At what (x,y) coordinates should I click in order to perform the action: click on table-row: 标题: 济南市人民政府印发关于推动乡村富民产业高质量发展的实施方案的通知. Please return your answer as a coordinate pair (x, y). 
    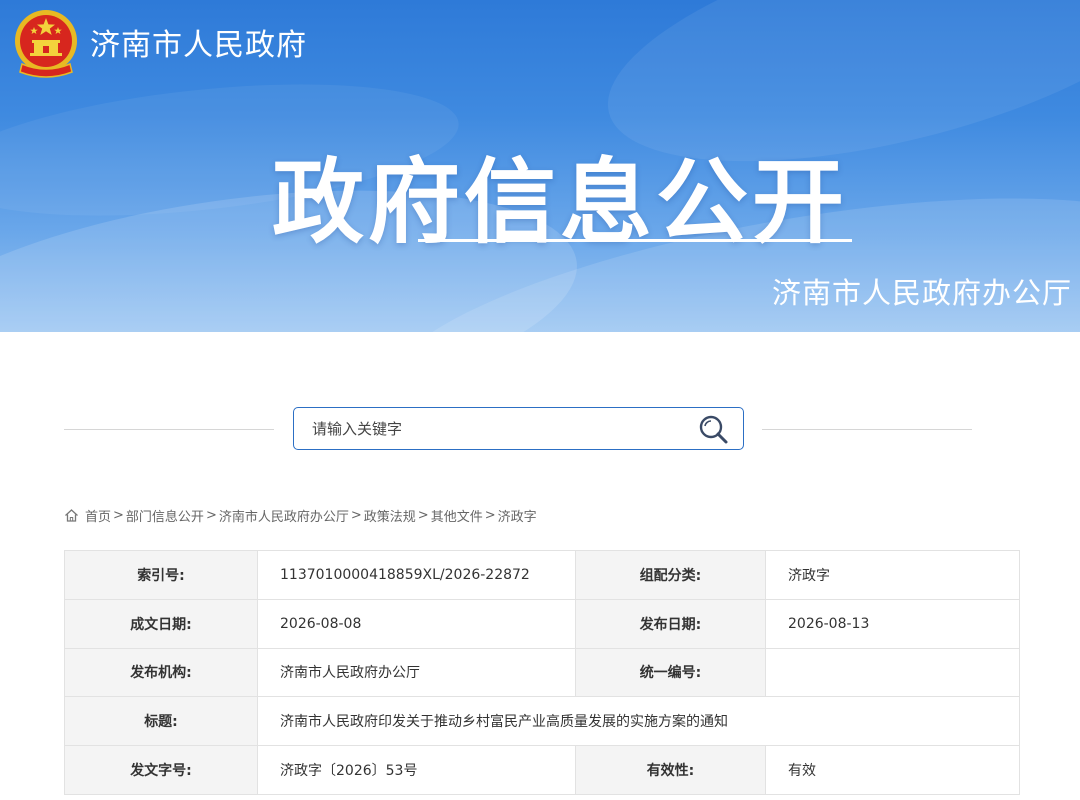
    Looking at the image, I should click on (542, 721).